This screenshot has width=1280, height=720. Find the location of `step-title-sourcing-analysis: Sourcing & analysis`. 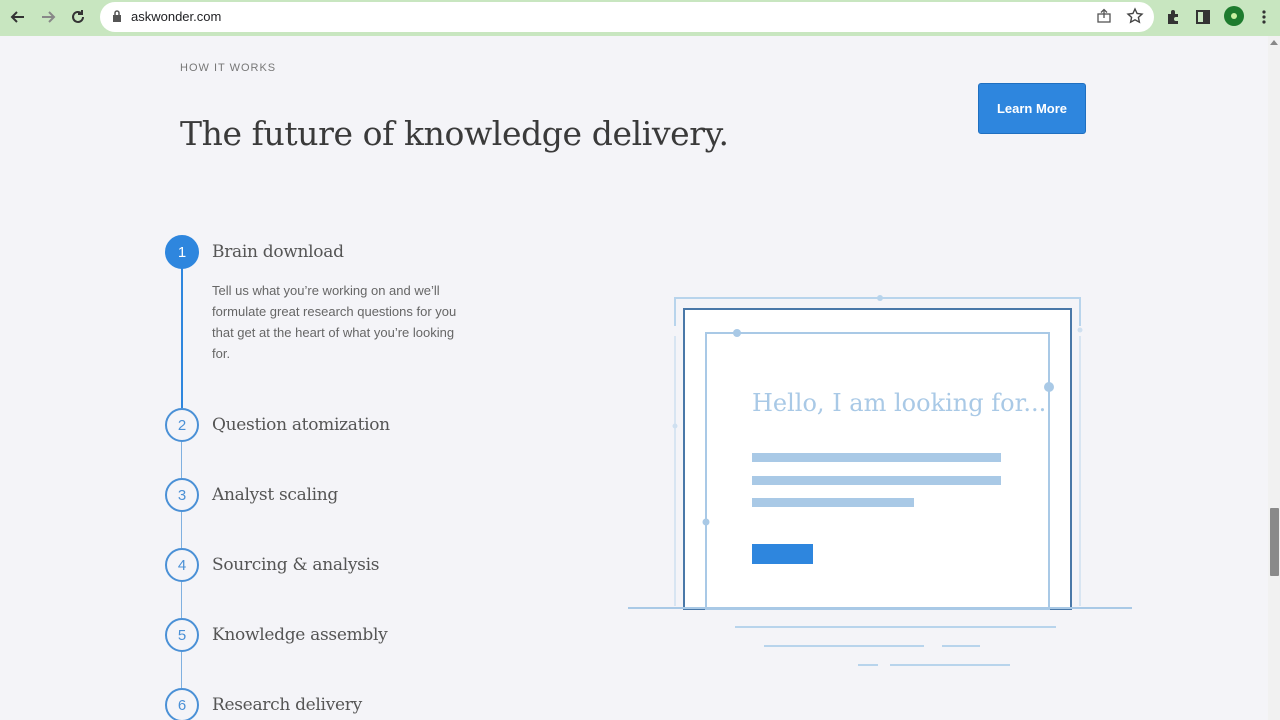

step-title-sourcing-analysis: Sourcing & analysis is located at coordinates (295, 565).